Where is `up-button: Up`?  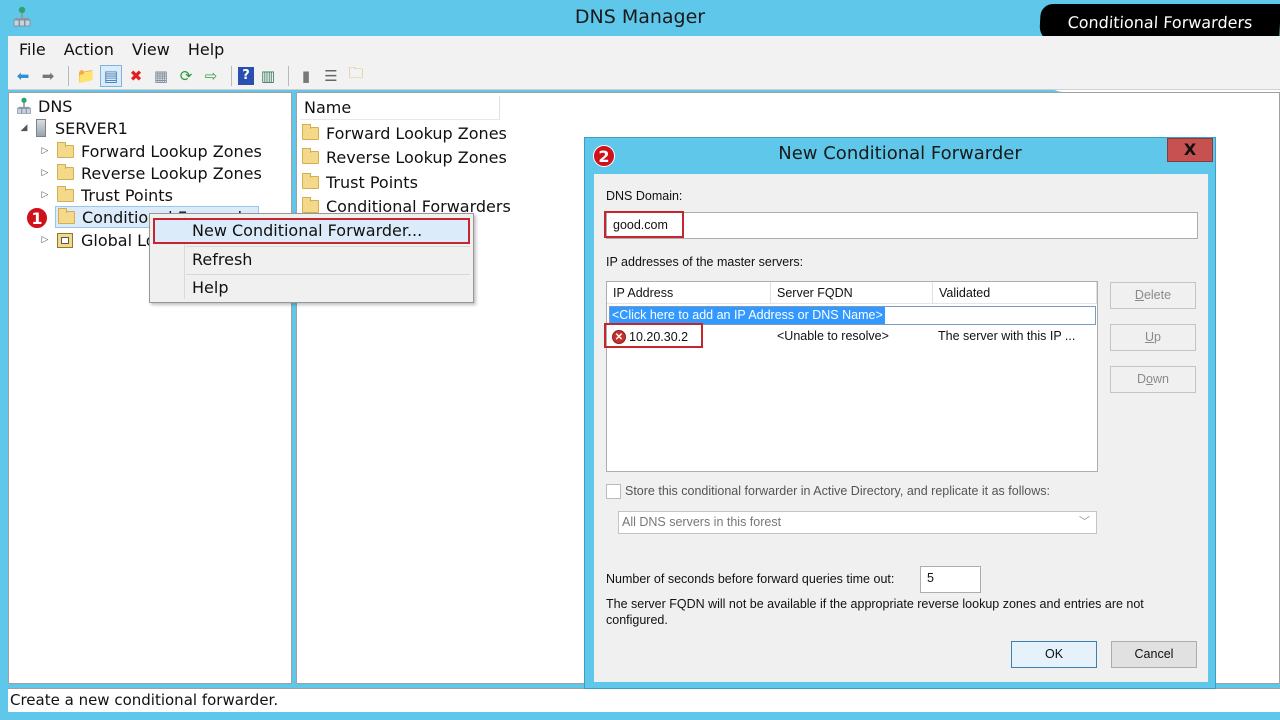 up-button: Up is located at coordinates (1153, 337).